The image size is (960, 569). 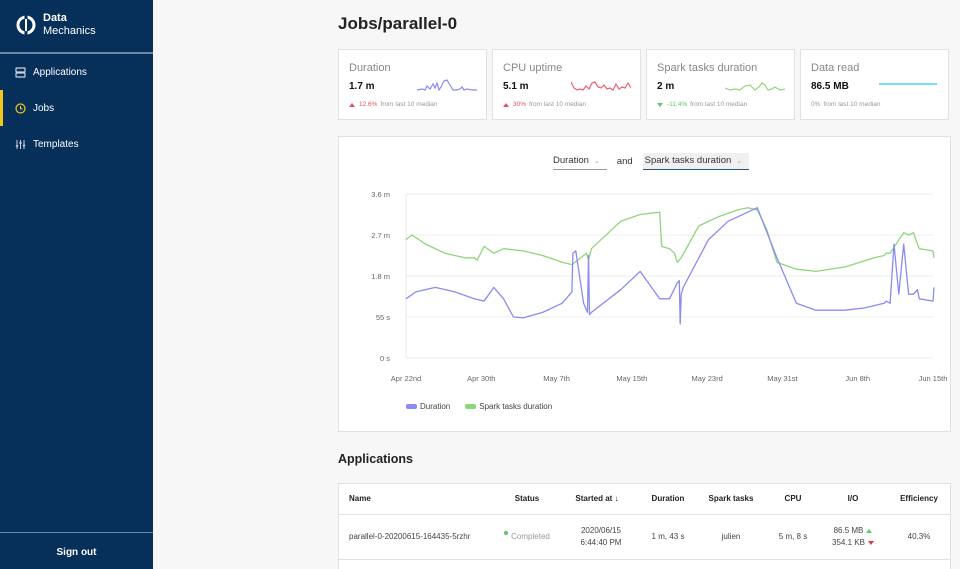 What do you see at coordinates (380, 194) in the screenshot?
I see `y-tick-label: 3.6 m` at bounding box center [380, 194].